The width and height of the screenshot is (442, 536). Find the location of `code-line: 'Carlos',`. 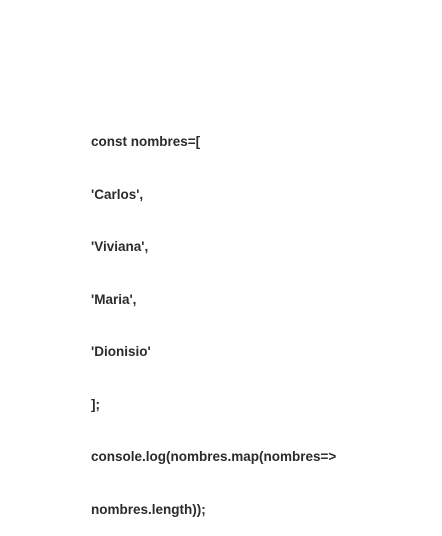

code-line: 'Carlos', is located at coordinates (117, 194).